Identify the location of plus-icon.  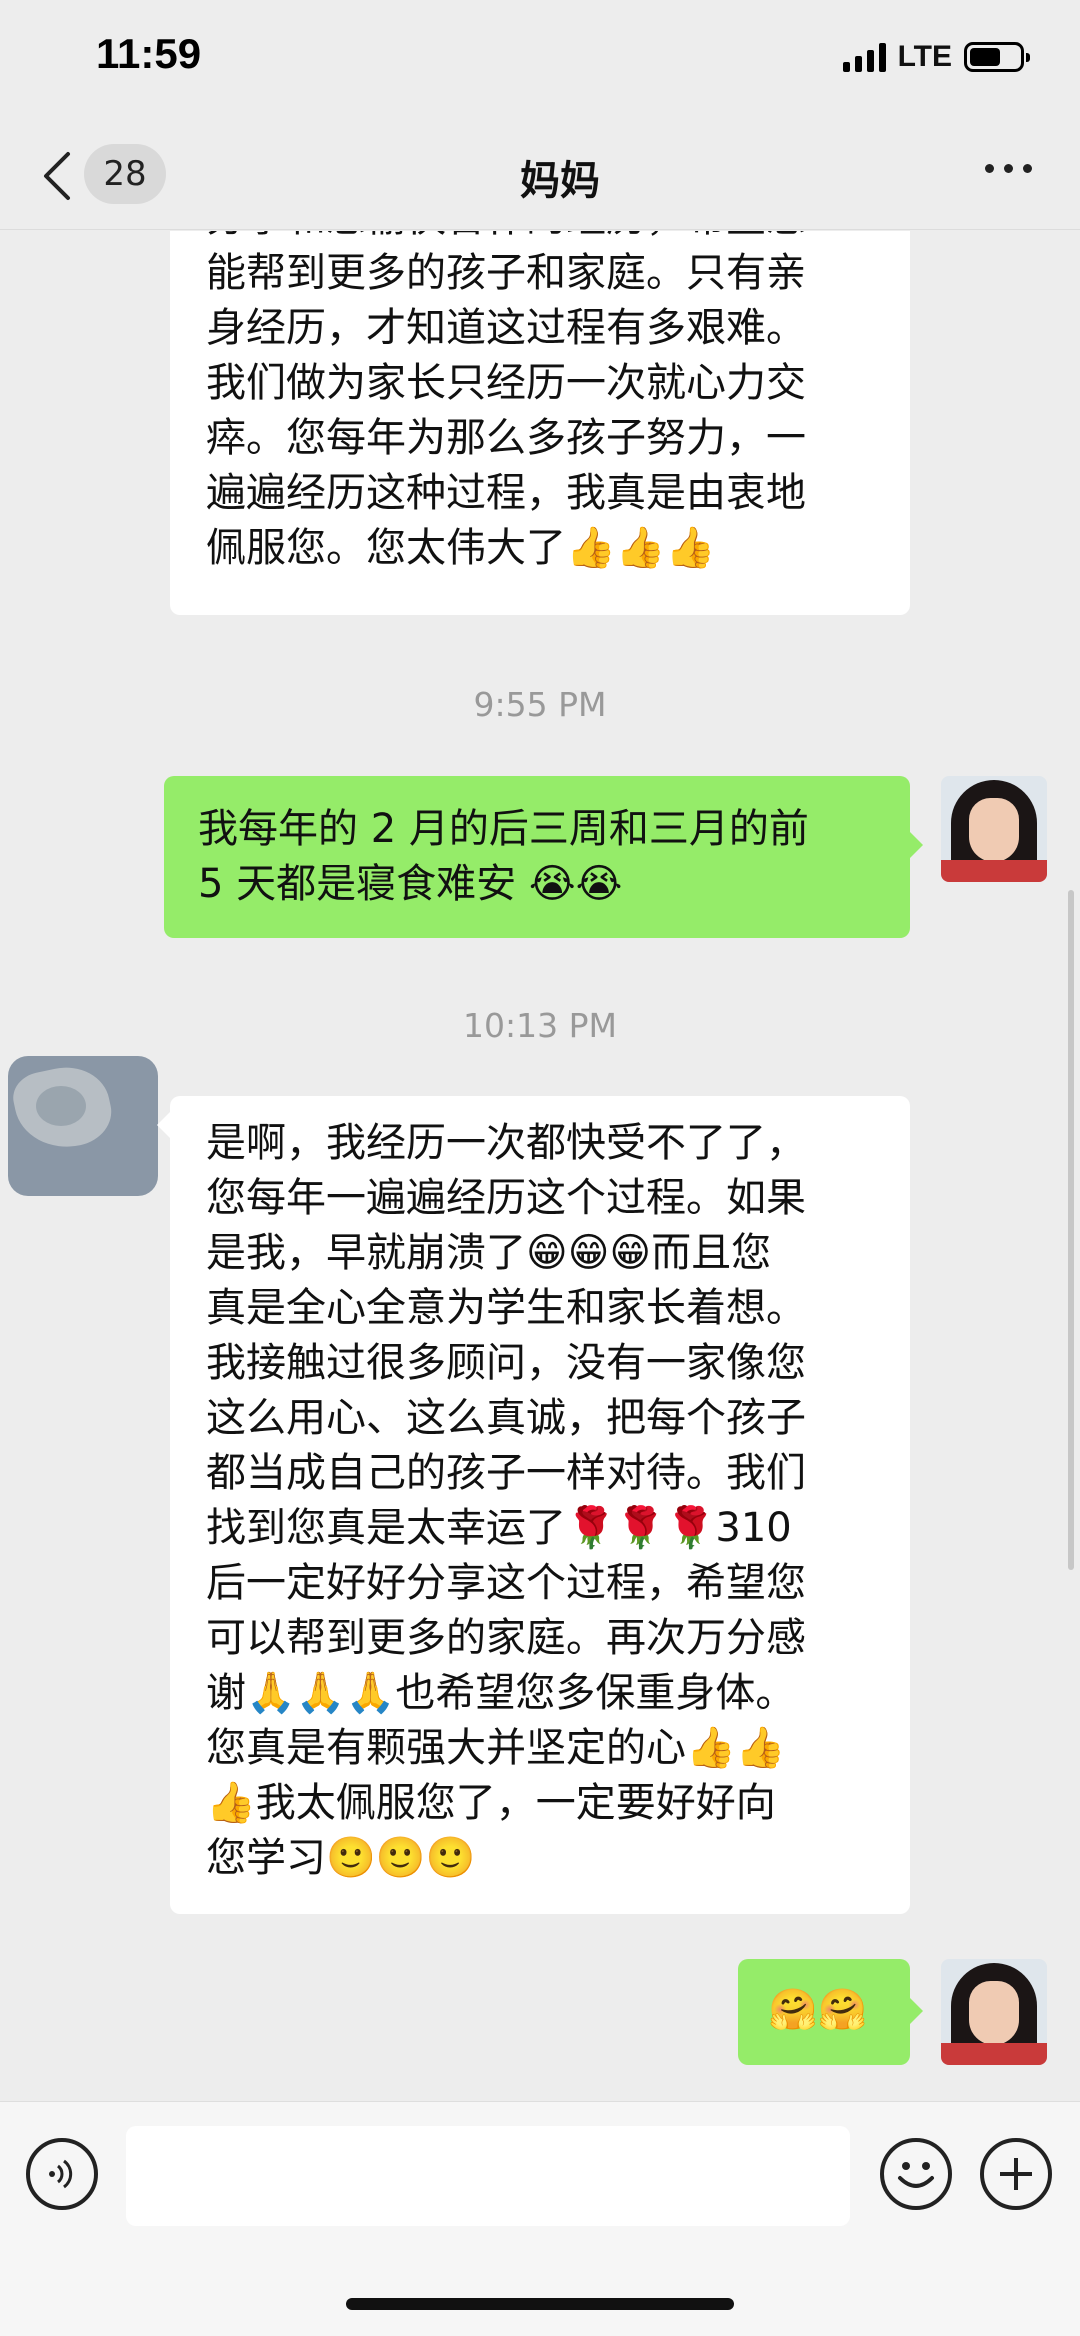
(1016, 2174).